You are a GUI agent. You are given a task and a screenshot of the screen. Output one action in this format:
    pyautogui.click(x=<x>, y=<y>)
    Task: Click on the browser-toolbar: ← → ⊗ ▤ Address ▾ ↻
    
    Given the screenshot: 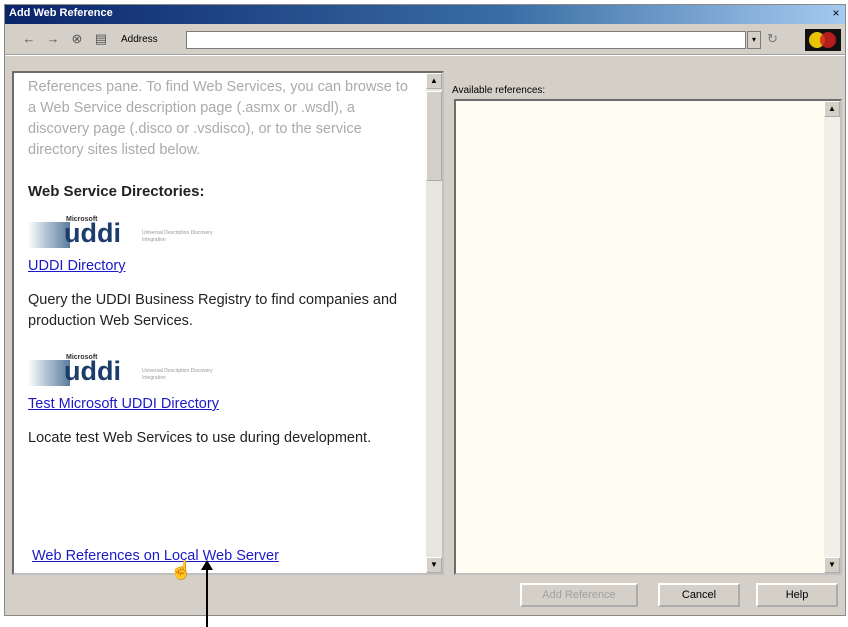 What is the action you would take?
    pyautogui.click(x=425, y=39)
    